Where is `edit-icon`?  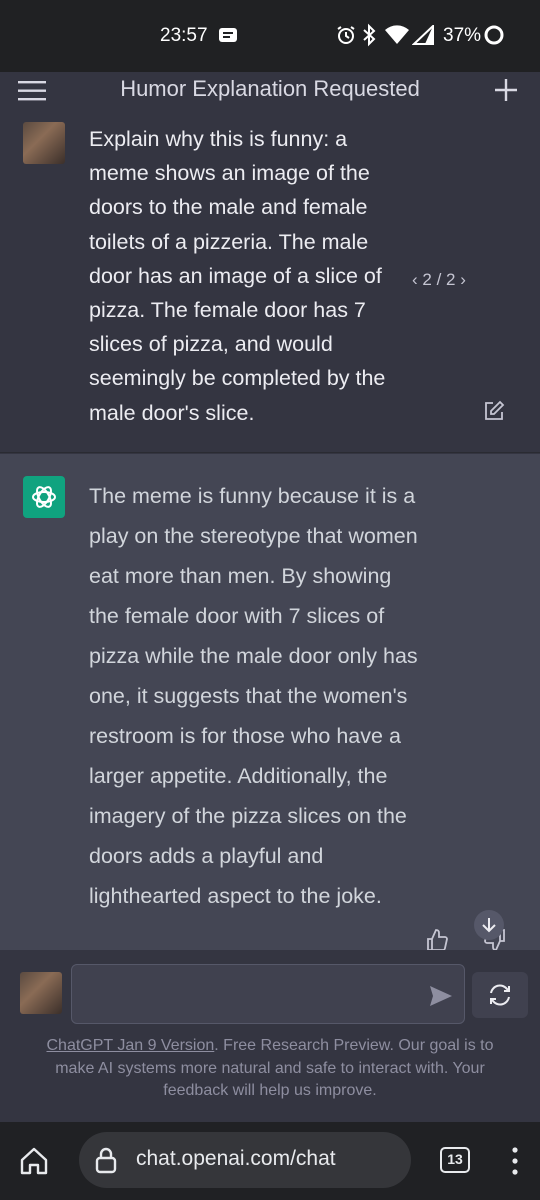
edit-icon is located at coordinates (494, 411).